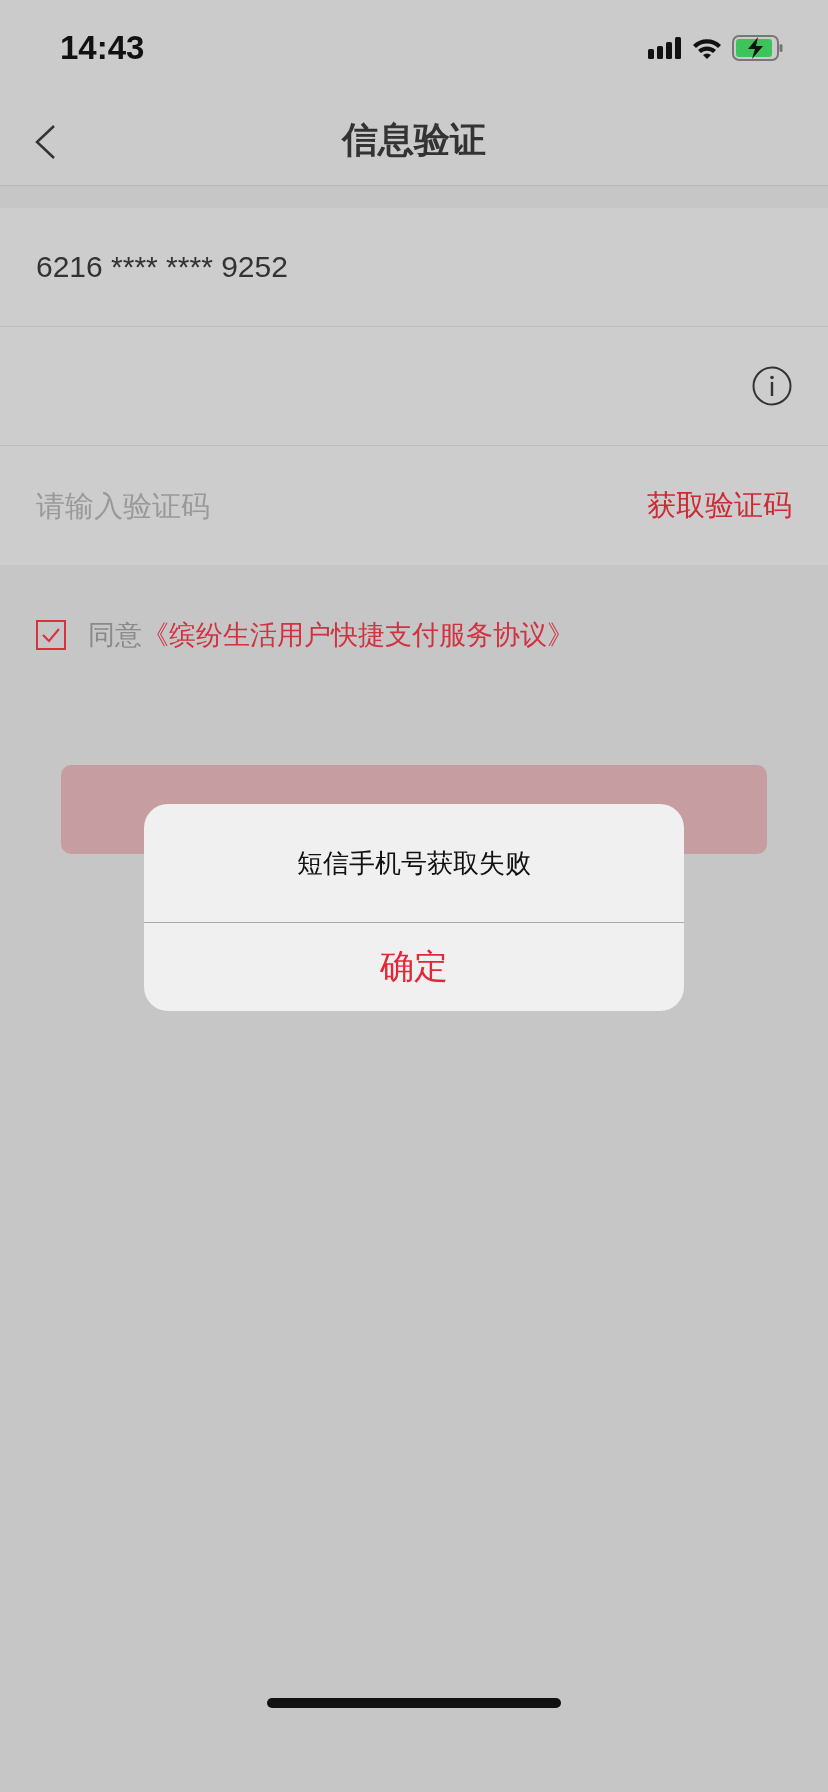 The image size is (828, 1792). I want to click on page-title: 信息验证, so click(414, 139).